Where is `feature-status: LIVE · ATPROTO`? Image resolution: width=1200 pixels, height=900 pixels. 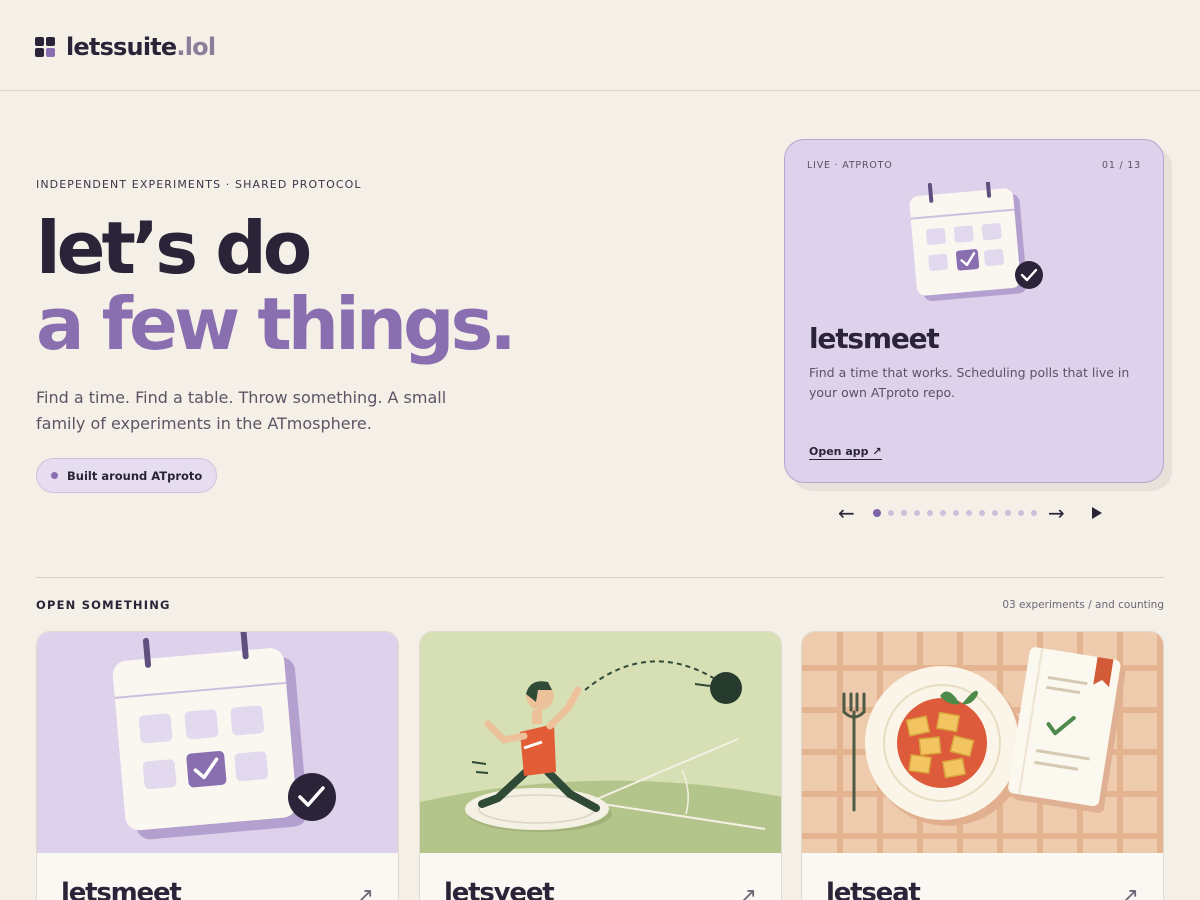 feature-status: LIVE · ATPROTO is located at coordinates (850, 165).